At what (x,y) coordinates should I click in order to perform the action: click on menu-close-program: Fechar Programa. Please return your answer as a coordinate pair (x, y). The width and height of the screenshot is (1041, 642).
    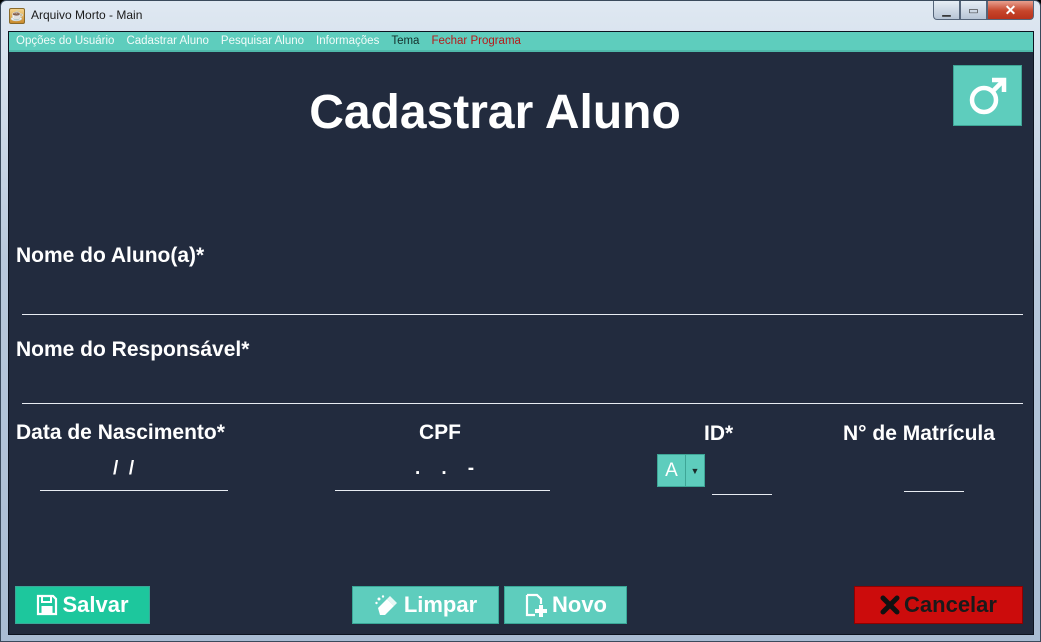
    Looking at the image, I should click on (475, 41).